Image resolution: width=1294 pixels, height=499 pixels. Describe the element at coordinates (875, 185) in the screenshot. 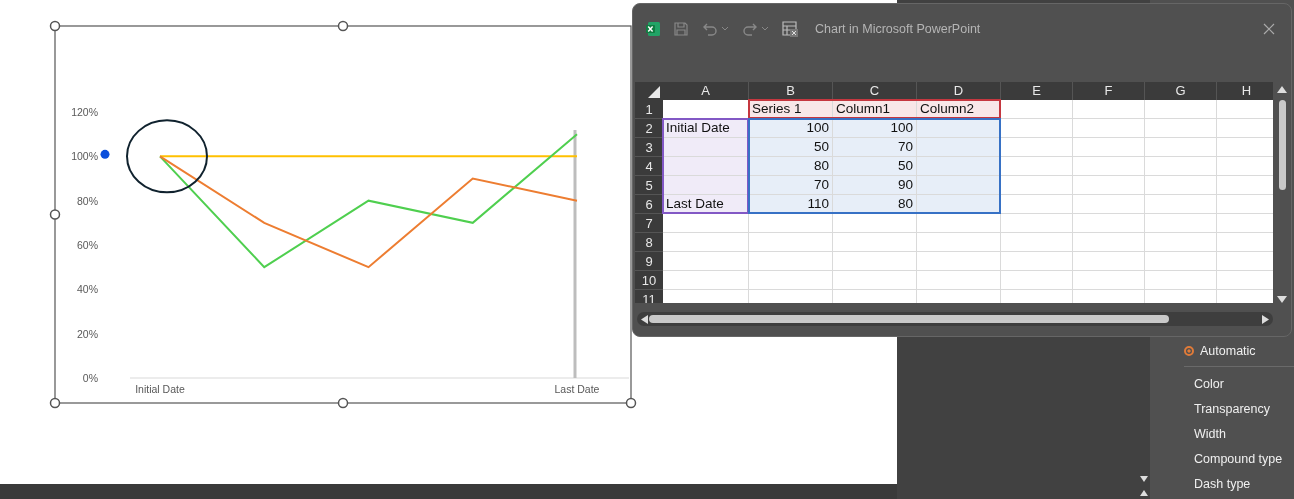

I see `table-cell: 90` at that location.